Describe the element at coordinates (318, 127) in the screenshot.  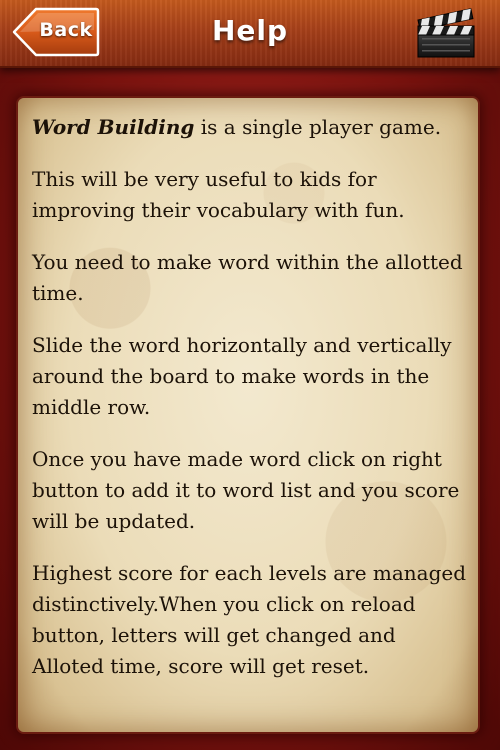
I see `help-paragraph-1-text: is a single player game.` at that location.